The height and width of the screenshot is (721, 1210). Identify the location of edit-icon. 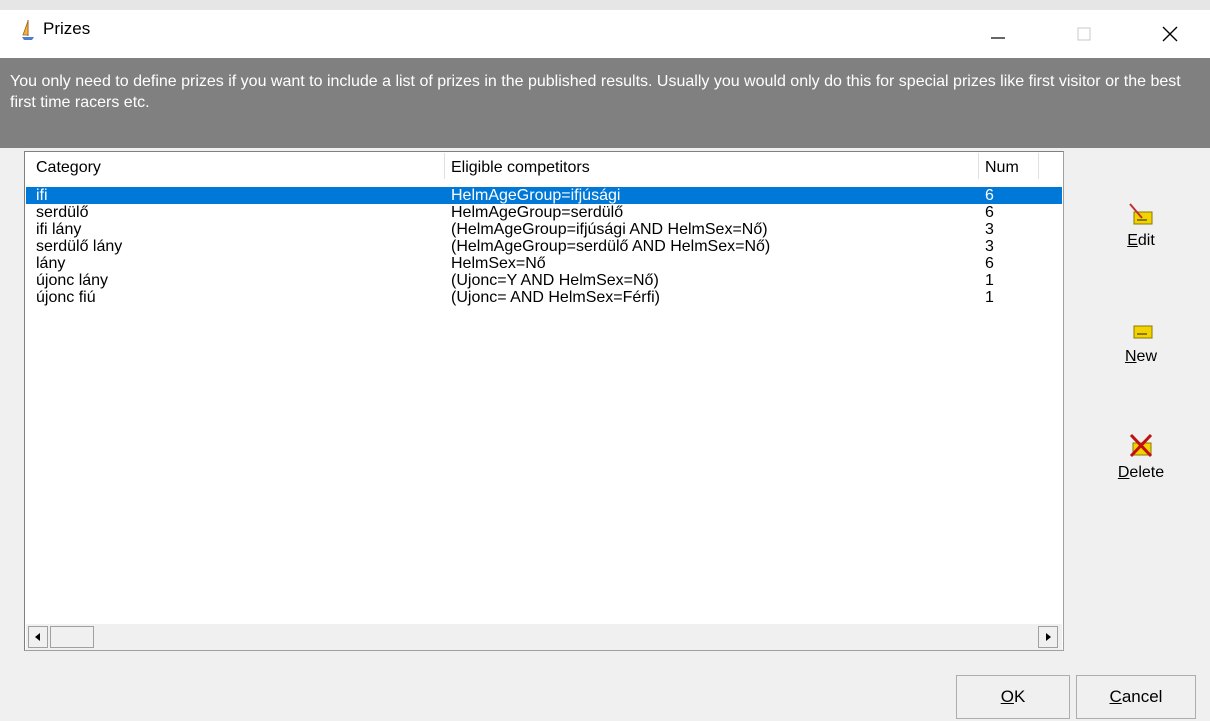
(1141, 214).